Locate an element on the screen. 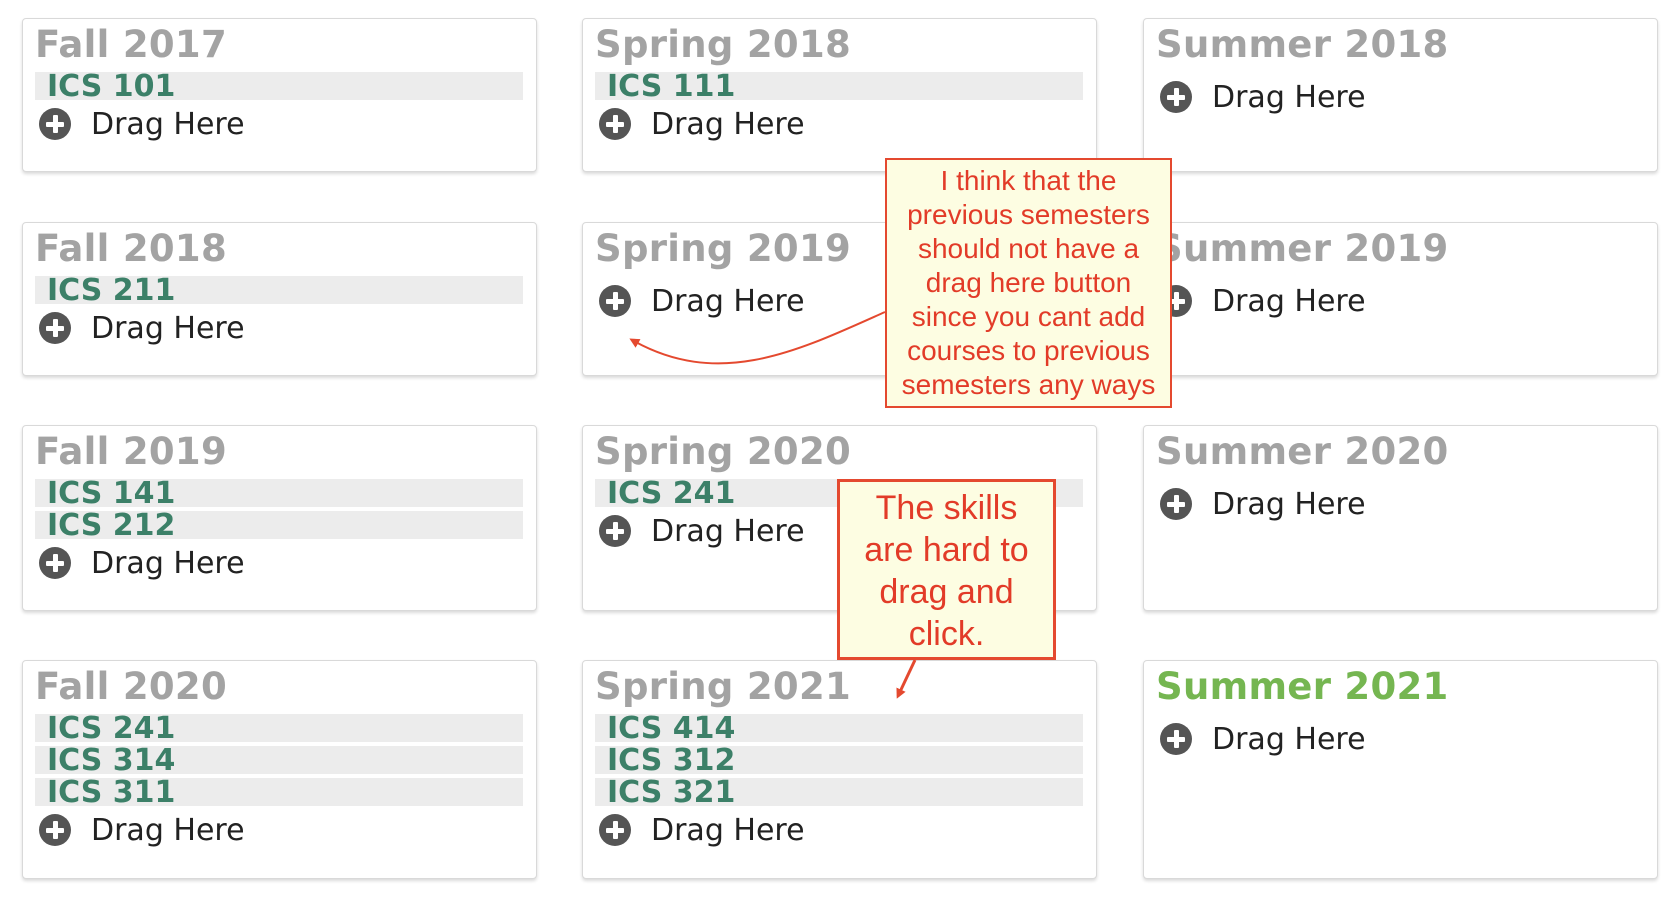  annotation-line: click. is located at coordinates (946, 634).